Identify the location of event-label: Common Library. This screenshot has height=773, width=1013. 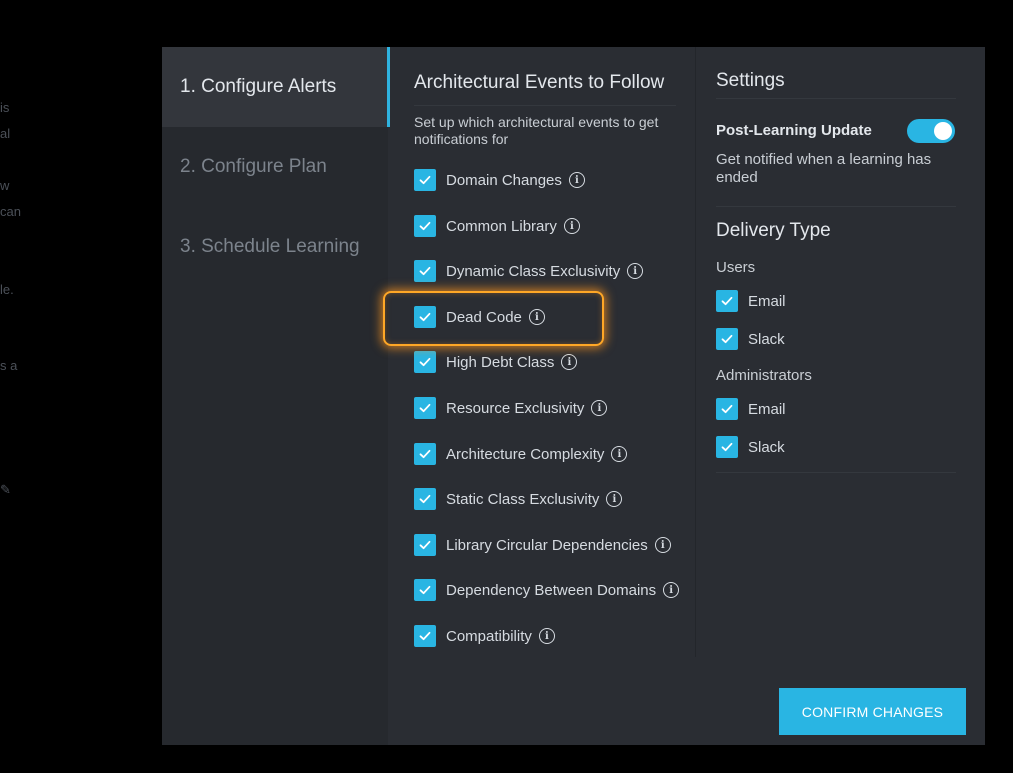
(501, 226).